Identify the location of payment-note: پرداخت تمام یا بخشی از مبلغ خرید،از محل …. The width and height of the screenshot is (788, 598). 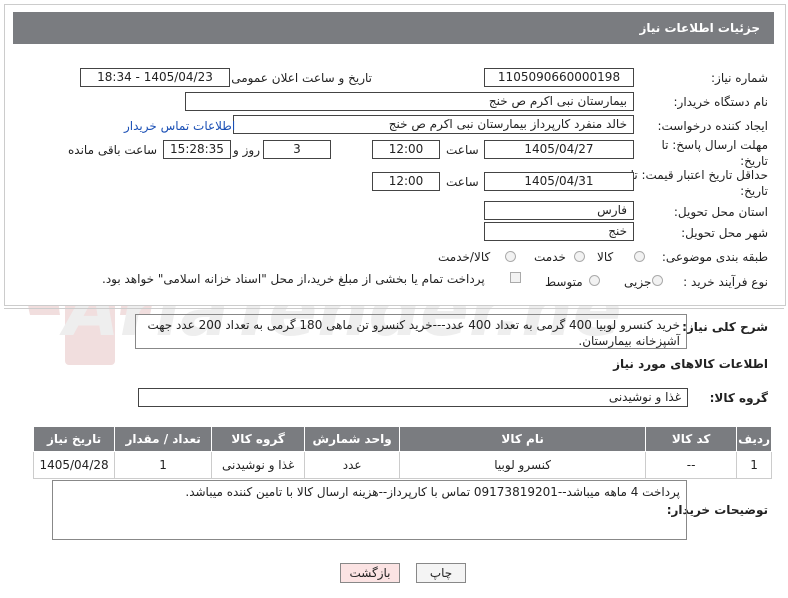
(293, 279).